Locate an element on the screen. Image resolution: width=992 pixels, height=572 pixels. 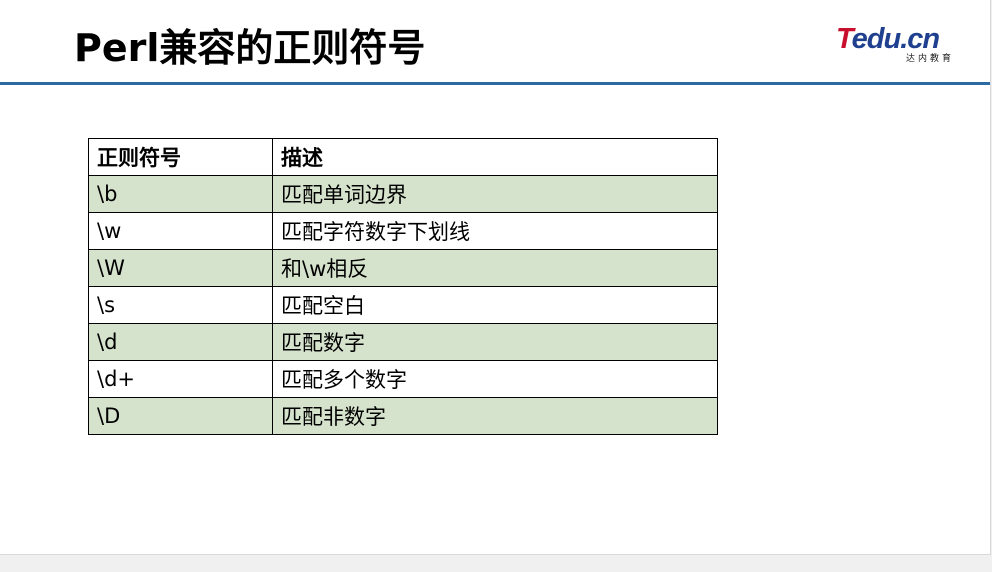
table-header-row: 正则符号 描述 is located at coordinates (403, 157).